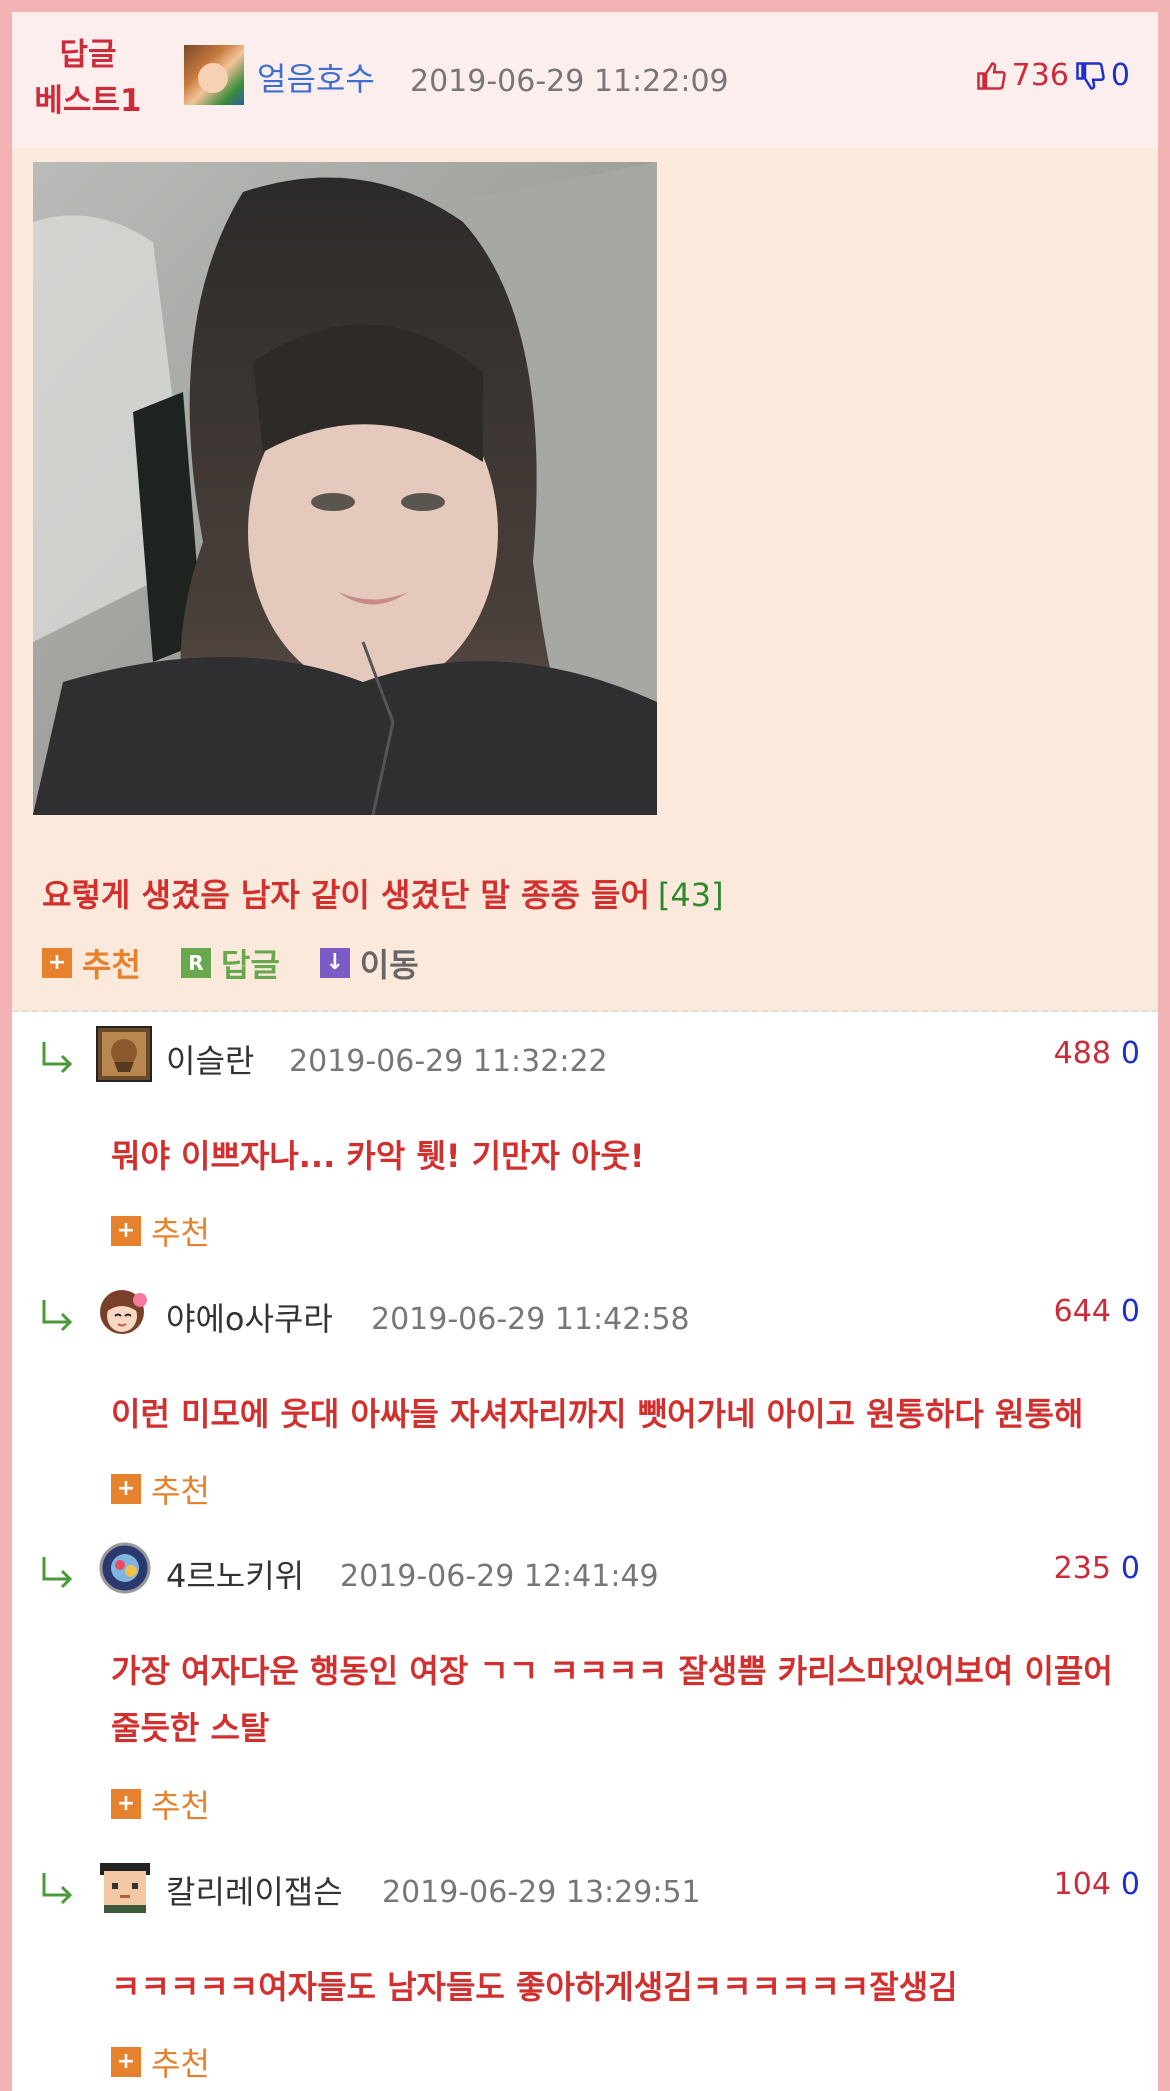 The width and height of the screenshot is (1170, 2091). I want to click on comment-text: 이런 미모에 웃대 아싸들 자셔자리까지 뺏어가네 아이고 원통하다 원통해, so click(597, 1414).